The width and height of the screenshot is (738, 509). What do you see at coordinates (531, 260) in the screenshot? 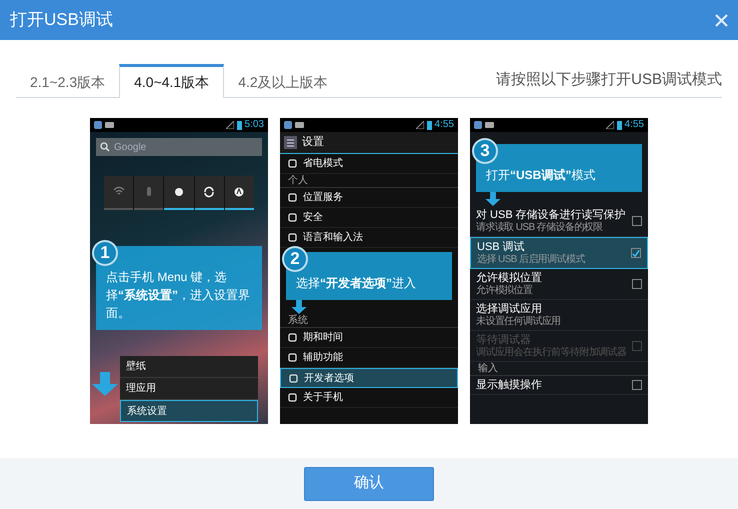
I see `setting-subtitle: 选择 USB 后启用调试模式` at bounding box center [531, 260].